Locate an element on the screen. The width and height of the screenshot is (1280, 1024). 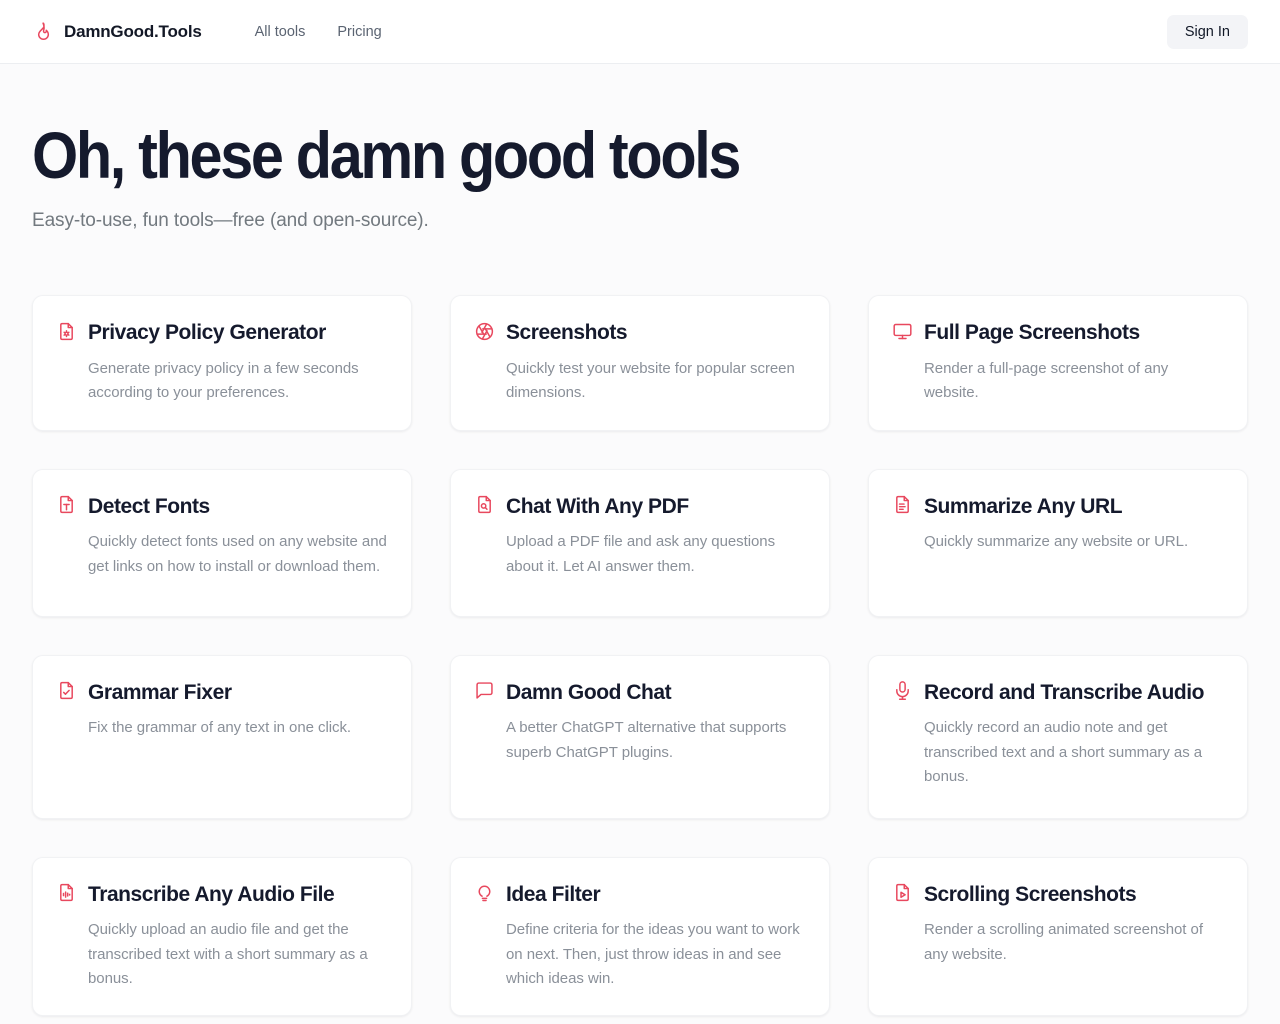
tool-card-title: Scrolling Screenshots is located at coordinates (1030, 894).